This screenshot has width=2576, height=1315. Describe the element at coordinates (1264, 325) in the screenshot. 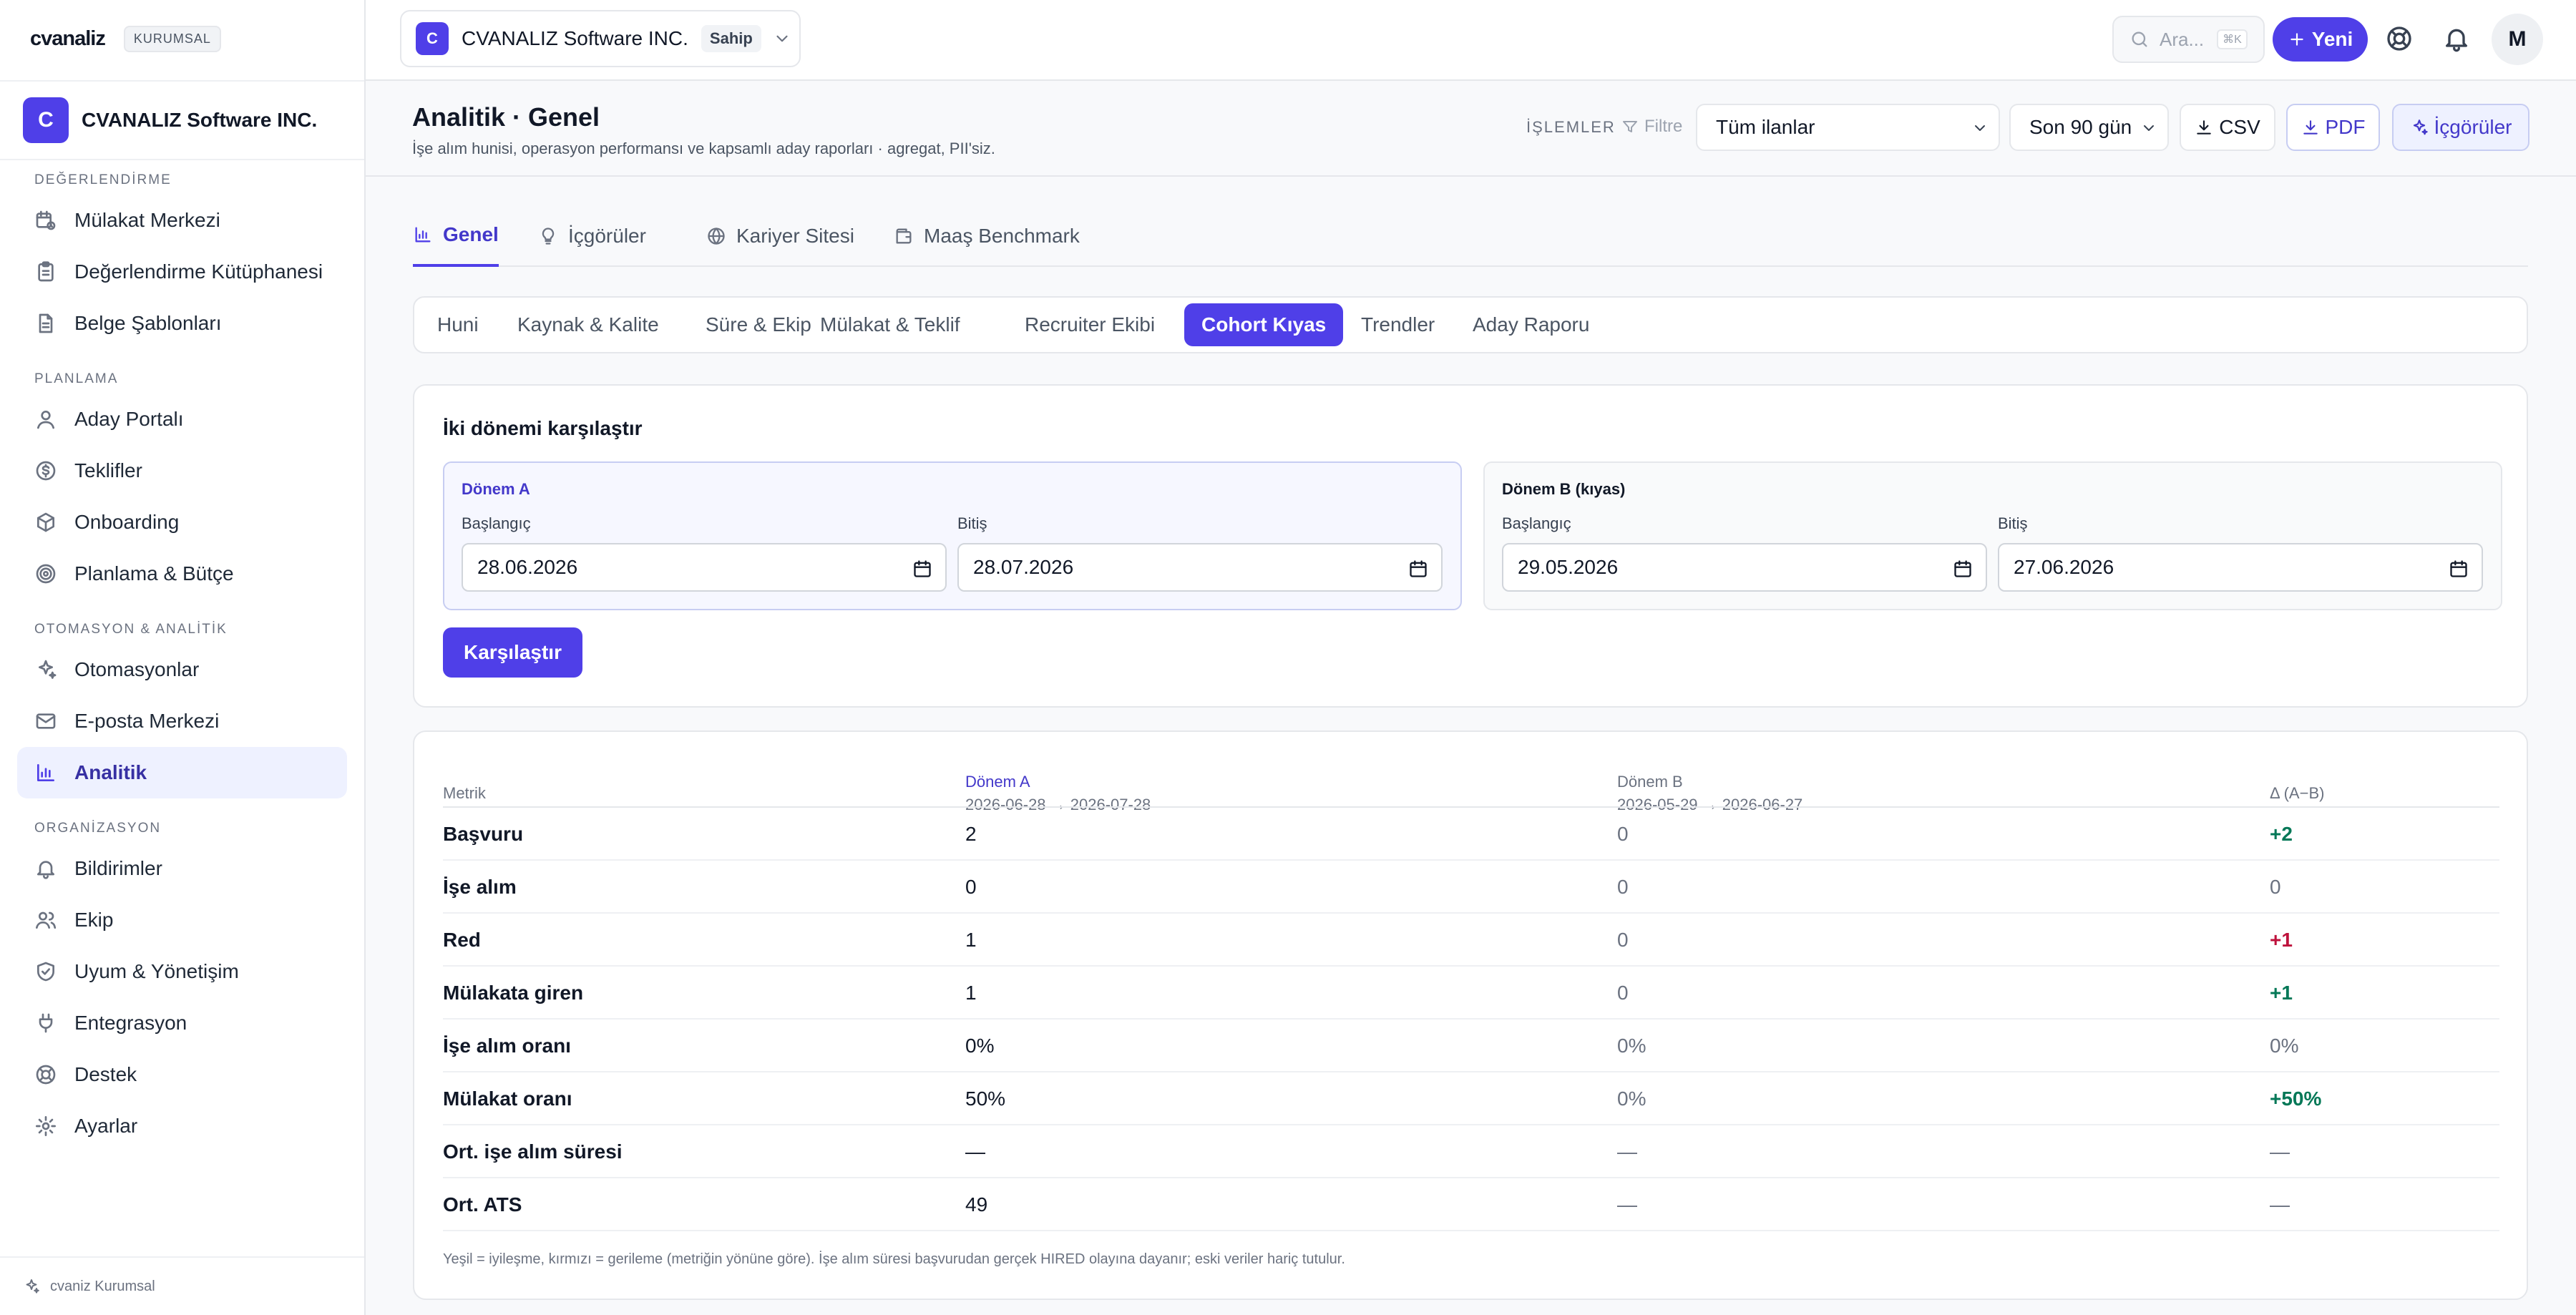

I see `subtab-5: Cohort Kıyas` at that location.